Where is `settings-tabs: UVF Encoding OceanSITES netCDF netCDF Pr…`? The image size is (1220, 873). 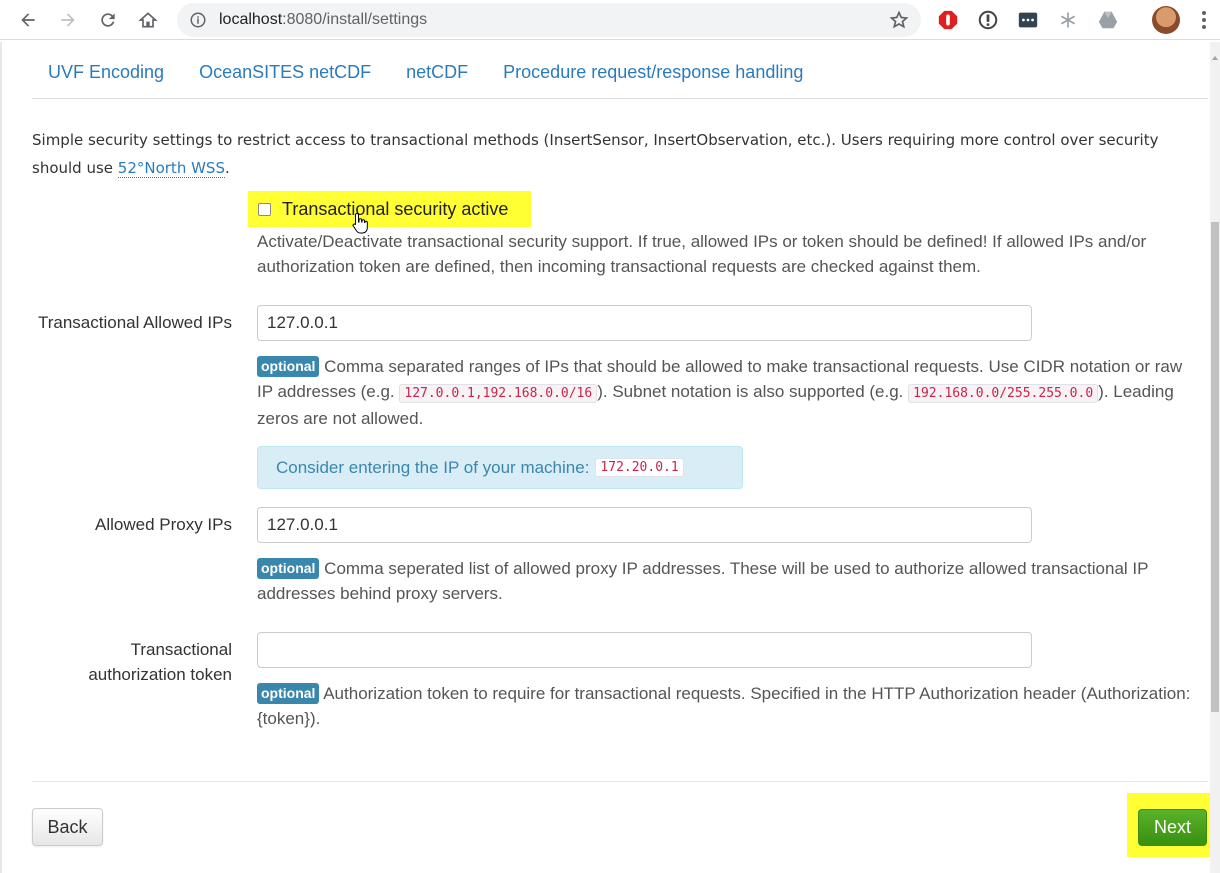 settings-tabs: UVF Encoding OceanSITES netCDF netCDF Pr… is located at coordinates (620, 75).